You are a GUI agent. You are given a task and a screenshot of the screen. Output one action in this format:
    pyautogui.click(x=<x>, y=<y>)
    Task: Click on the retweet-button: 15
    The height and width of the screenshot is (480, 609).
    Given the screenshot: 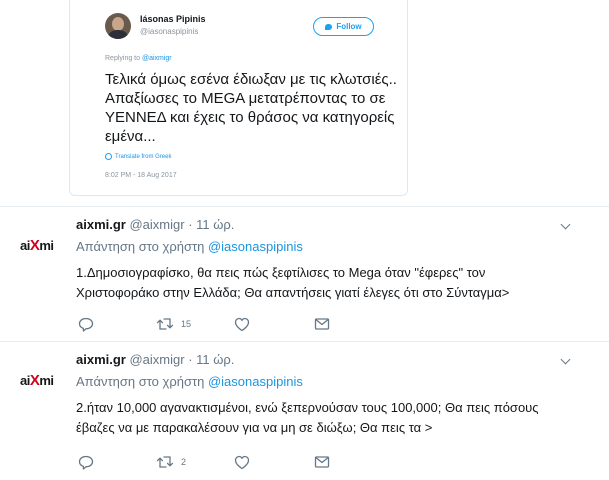 What is the action you would take?
    pyautogui.click(x=173, y=324)
    